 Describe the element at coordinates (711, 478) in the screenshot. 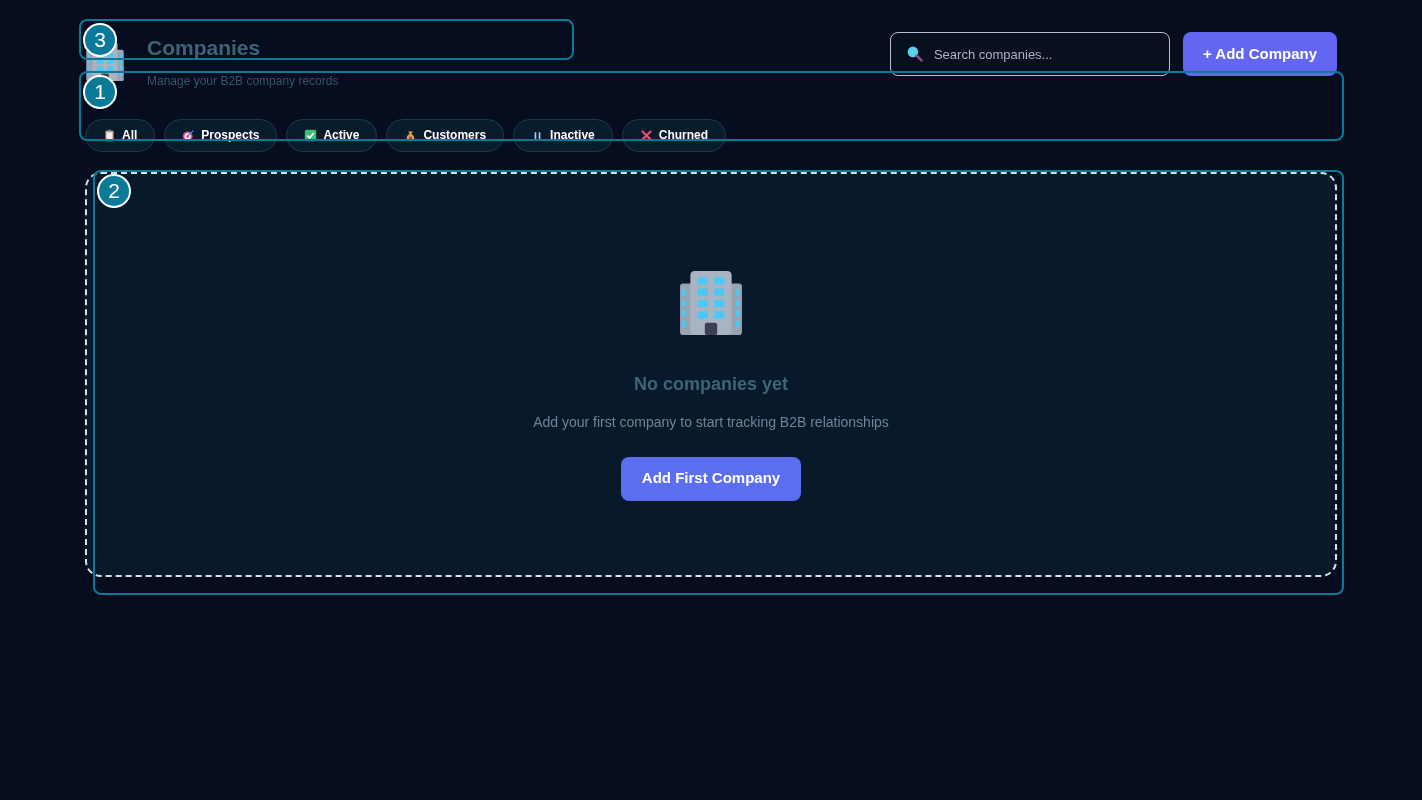

I see `add-first-company-button: Add First Company` at that location.